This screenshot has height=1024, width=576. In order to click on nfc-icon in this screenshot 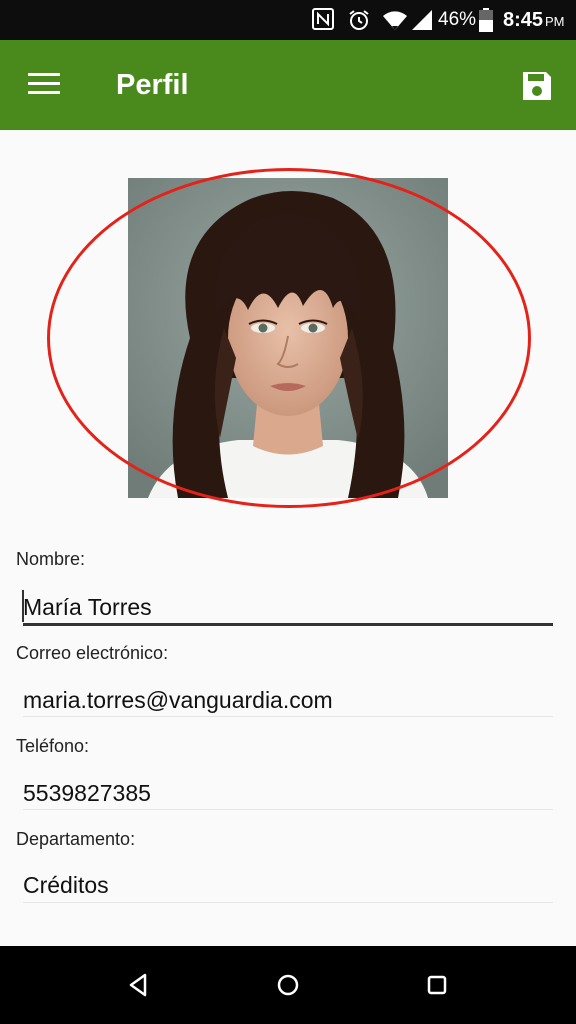, I will do `click(323, 19)`.